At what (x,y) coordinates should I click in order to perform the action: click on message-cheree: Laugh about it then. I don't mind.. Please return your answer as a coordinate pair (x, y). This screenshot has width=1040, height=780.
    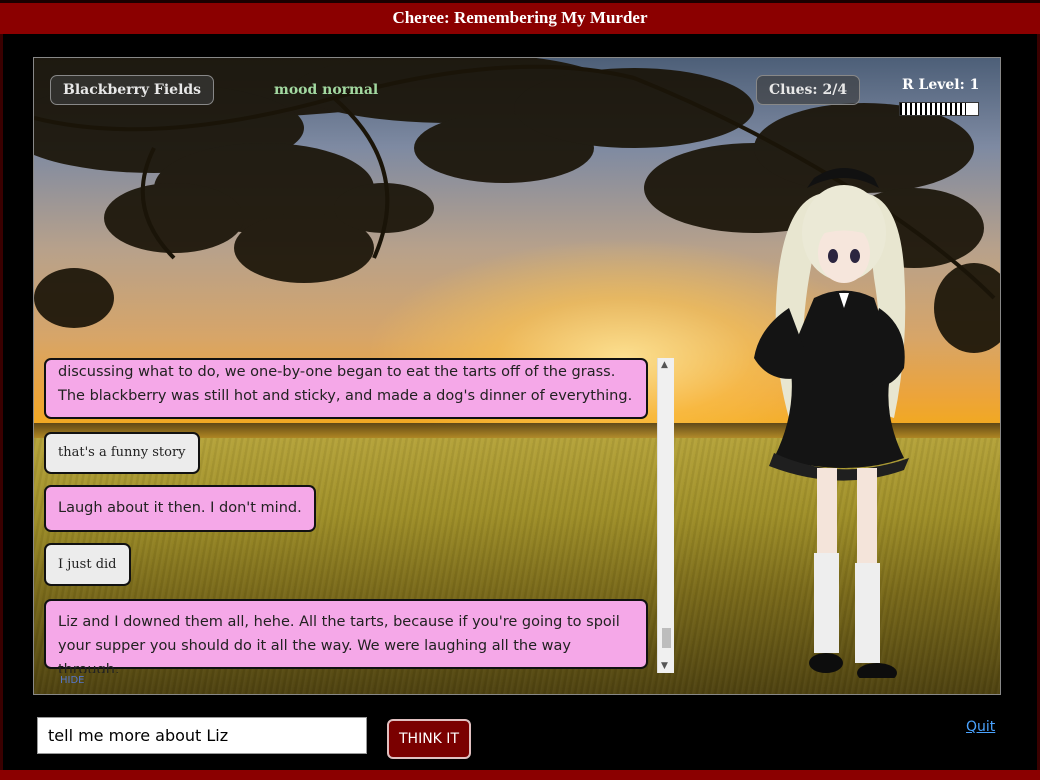
    Looking at the image, I should click on (180, 508).